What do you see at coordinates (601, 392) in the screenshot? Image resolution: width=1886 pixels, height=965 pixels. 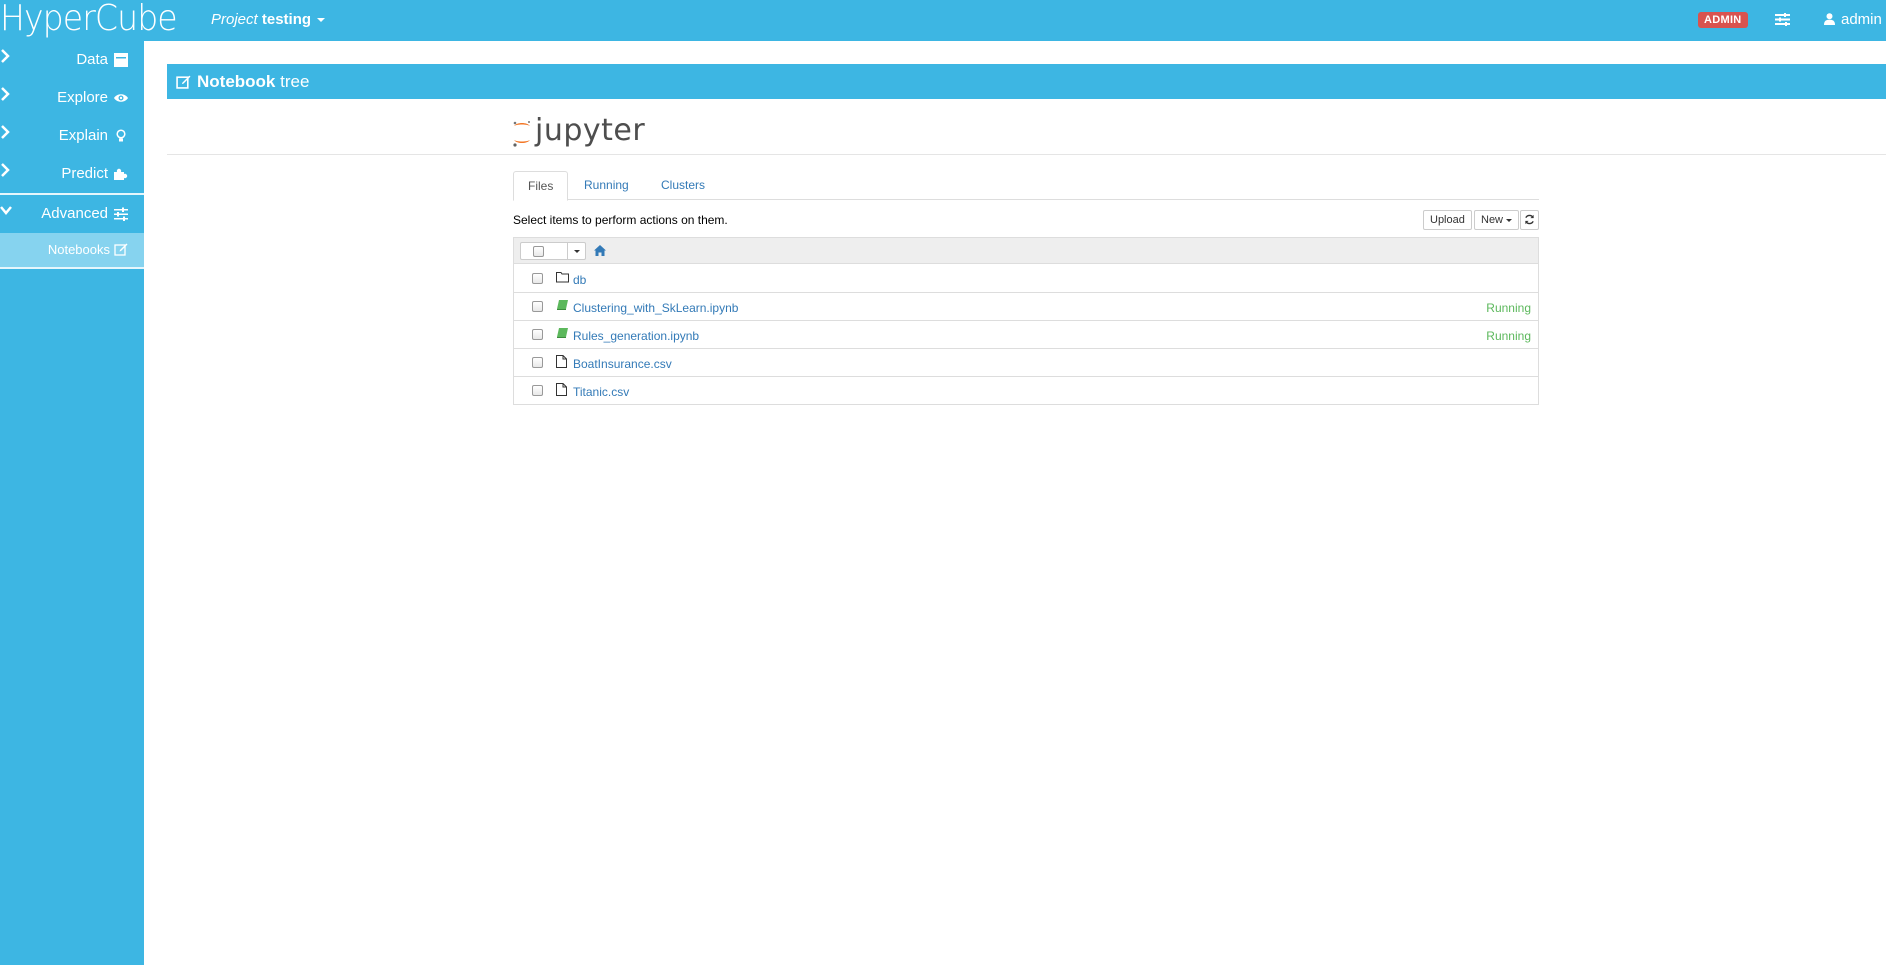 I see `file-name: Titanic.csv` at bounding box center [601, 392].